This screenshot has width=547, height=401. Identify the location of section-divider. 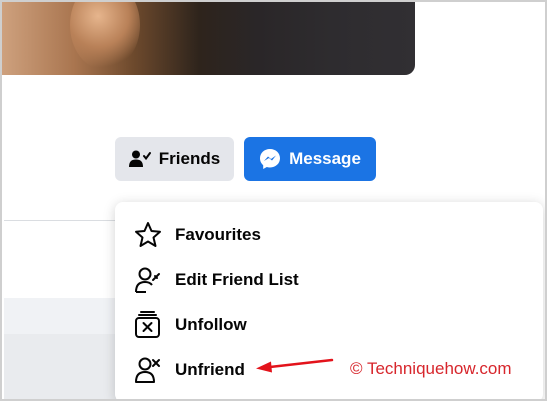
(60, 220).